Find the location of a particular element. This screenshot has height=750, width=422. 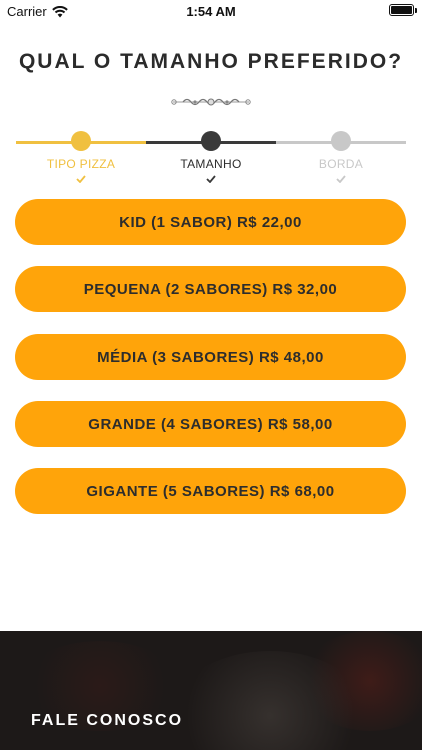

battery-icon is located at coordinates (403, 10).